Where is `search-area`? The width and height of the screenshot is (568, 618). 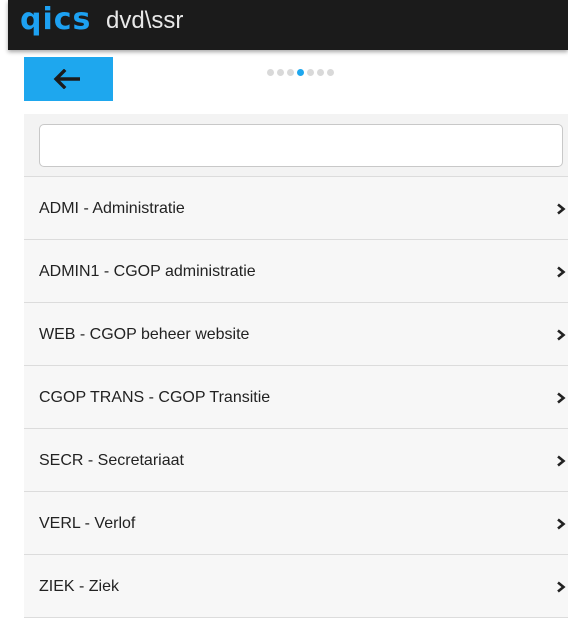
search-area is located at coordinates (296, 145).